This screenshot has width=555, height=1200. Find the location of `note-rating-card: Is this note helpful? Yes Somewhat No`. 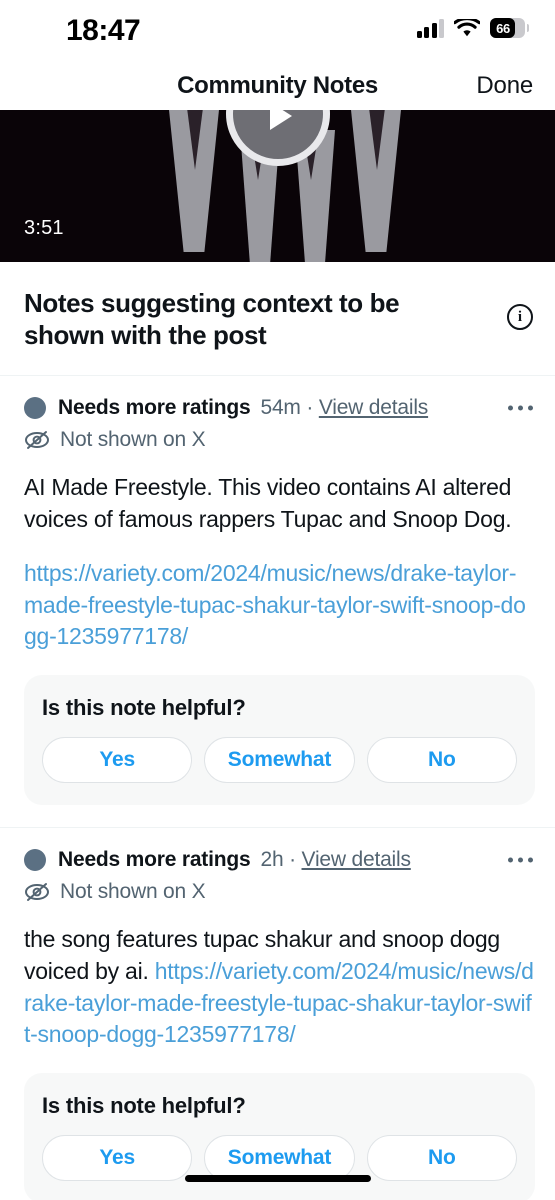

note-rating-card: Is this note helpful? Yes Somewhat No is located at coordinates (279, 740).